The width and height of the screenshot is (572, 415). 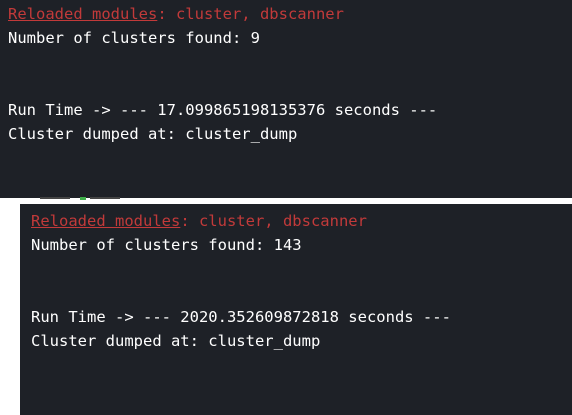 What do you see at coordinates (134, 38) in the screenshot?
I see `clusters-found-line: Number of clusters found: 9` at bounding box center [134, 38].